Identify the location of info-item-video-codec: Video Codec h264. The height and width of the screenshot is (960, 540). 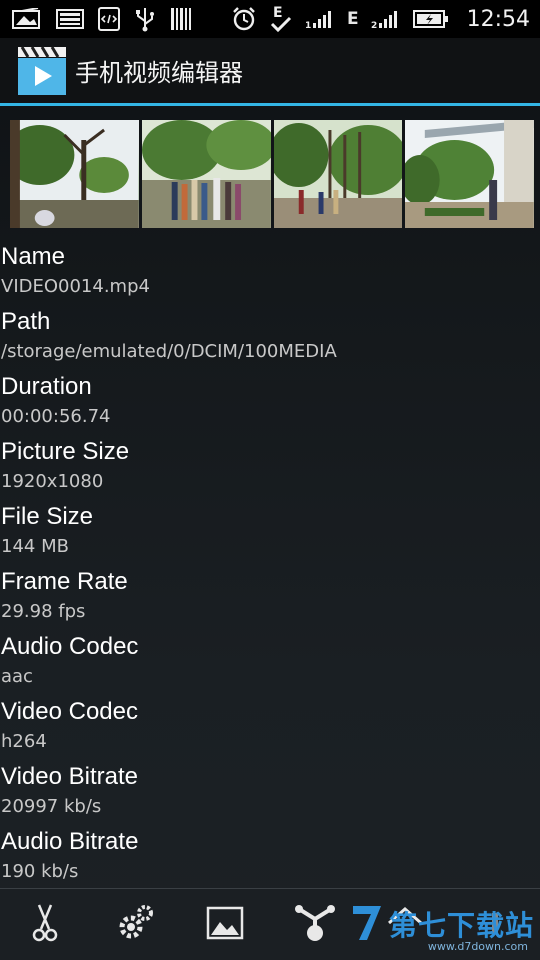
(266, 727).